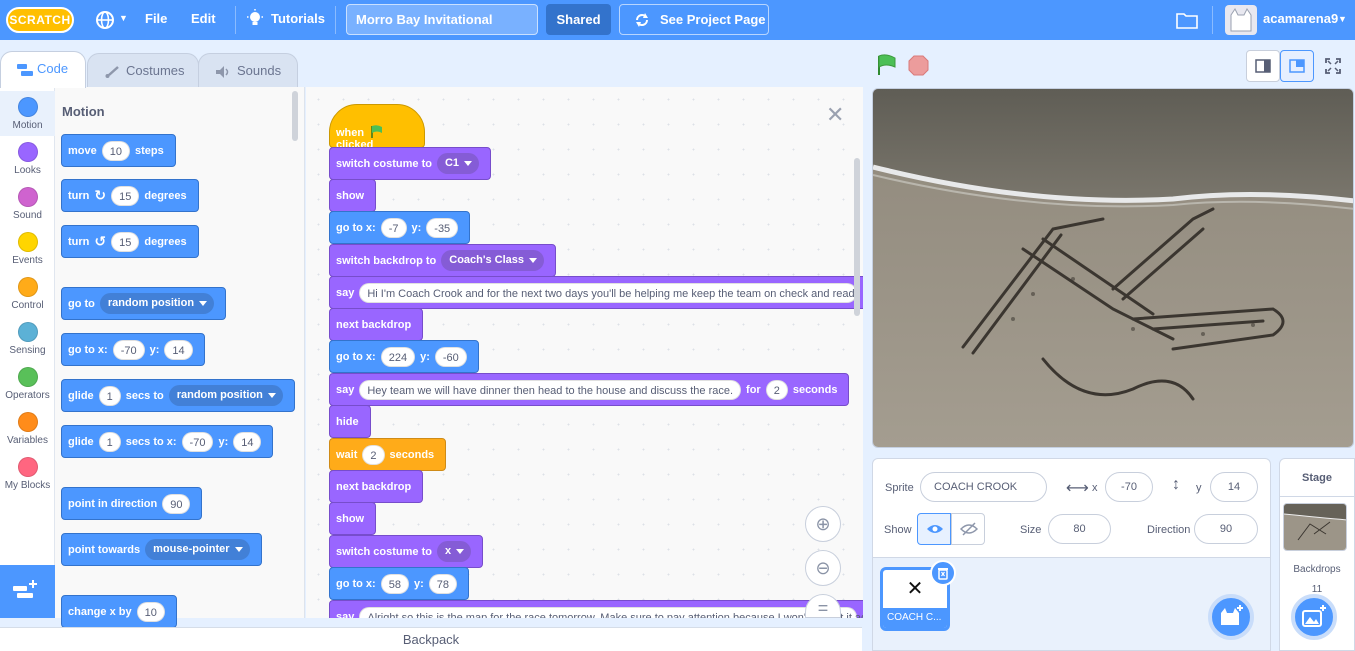  I want to click on glide-random-block: glide 1 secs to random position, so click(178, 395).